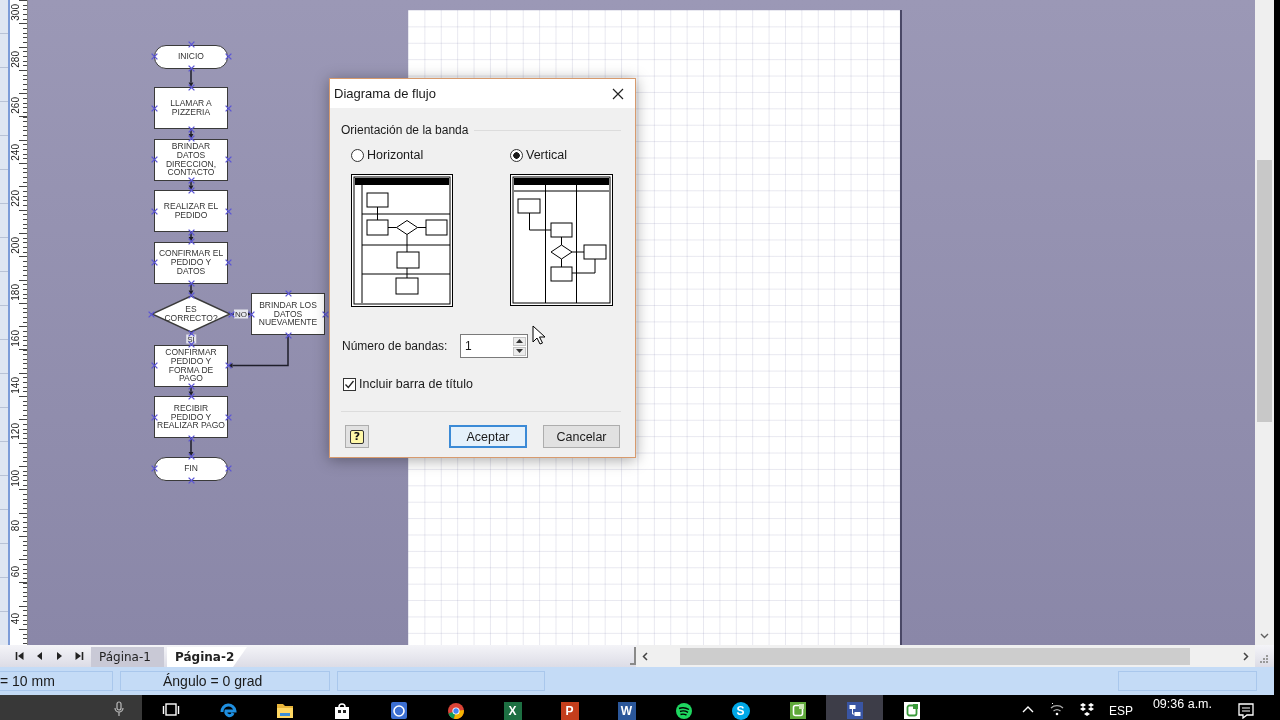  What do you see at coordinates (16, 572) in the screenshot?
I see `ruler-label: 60` at bounding box center [16, 572].